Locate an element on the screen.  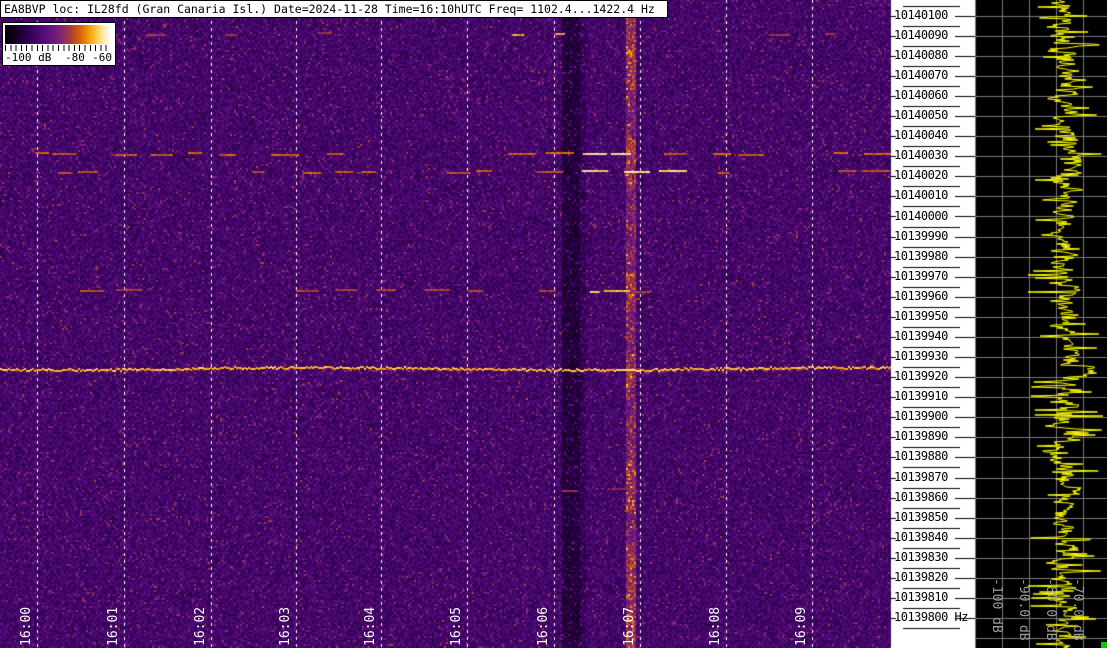
colorbar-labels: -100 dB -80 -60 is located at coordinates (59, 57).